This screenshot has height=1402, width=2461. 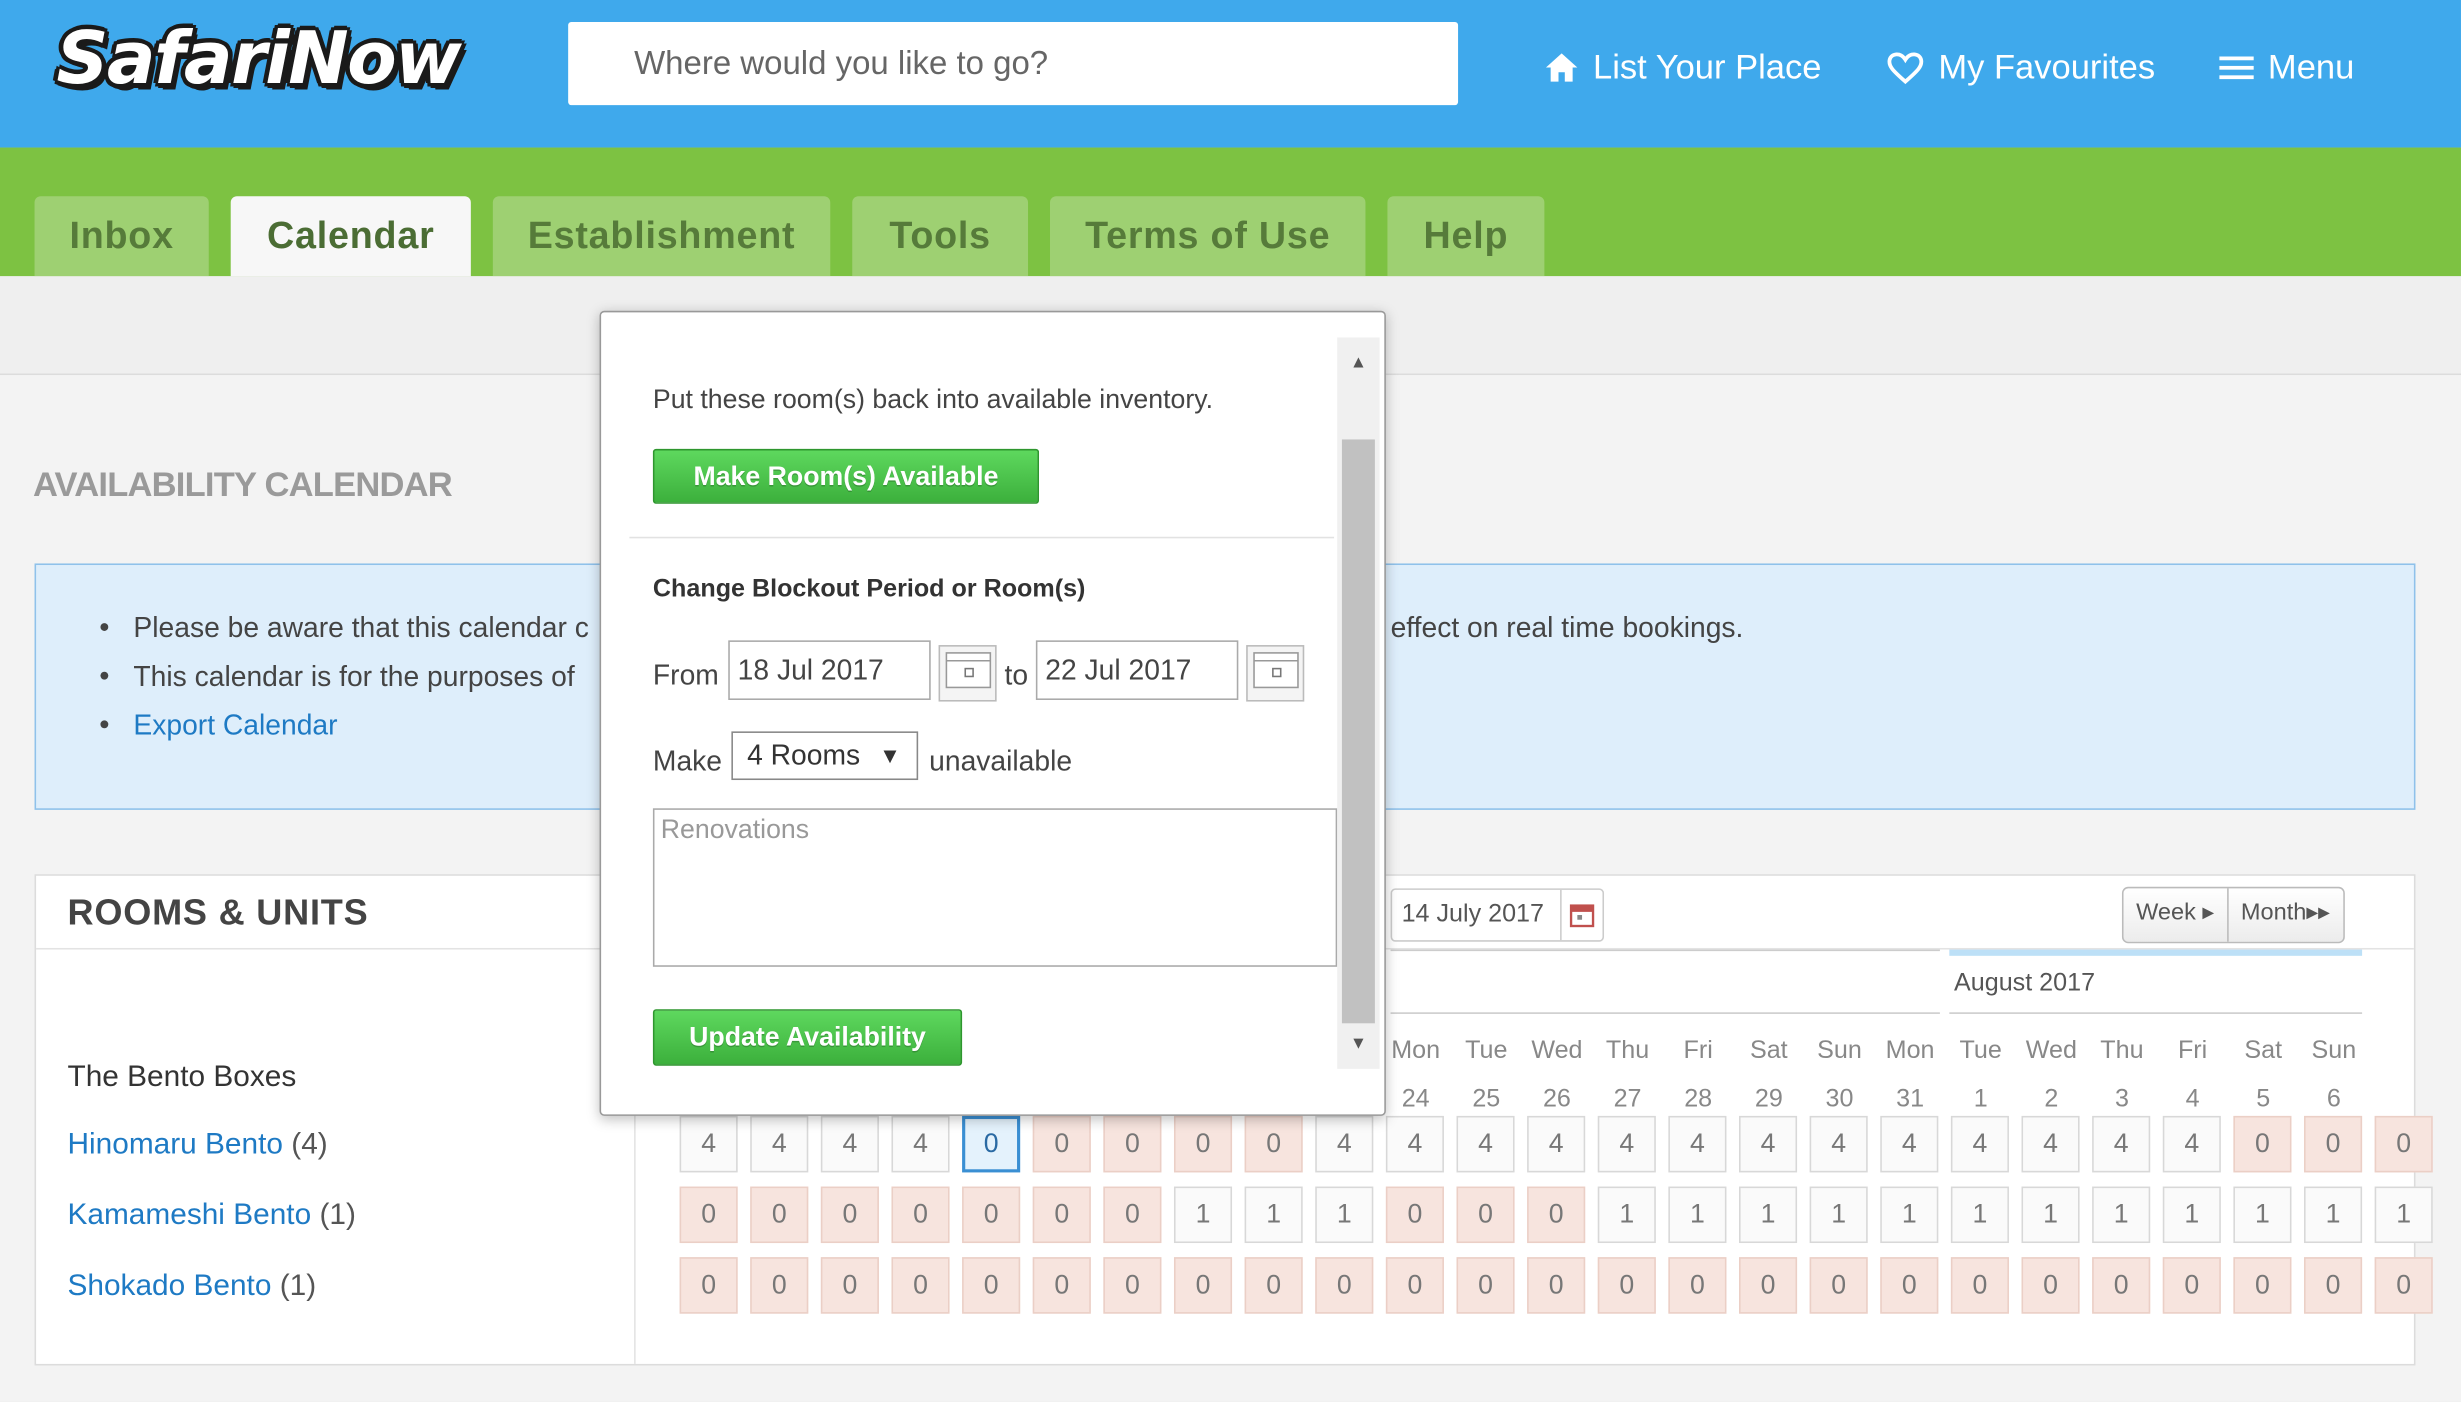 I want to click on my-favourites-link: My Favourites, so click(x=2021, y=67).